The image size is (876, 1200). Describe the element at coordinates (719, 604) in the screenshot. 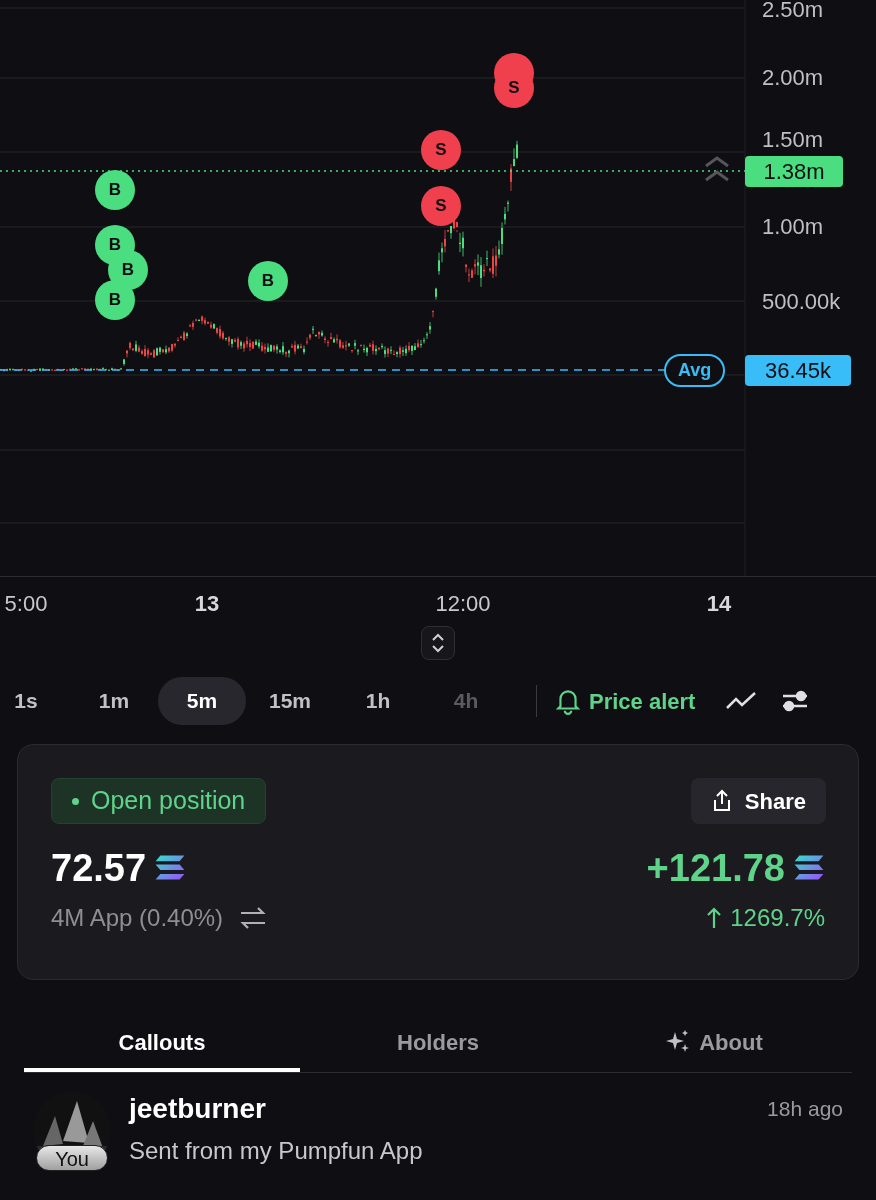

I see `x-axis-label: 14` at that location.